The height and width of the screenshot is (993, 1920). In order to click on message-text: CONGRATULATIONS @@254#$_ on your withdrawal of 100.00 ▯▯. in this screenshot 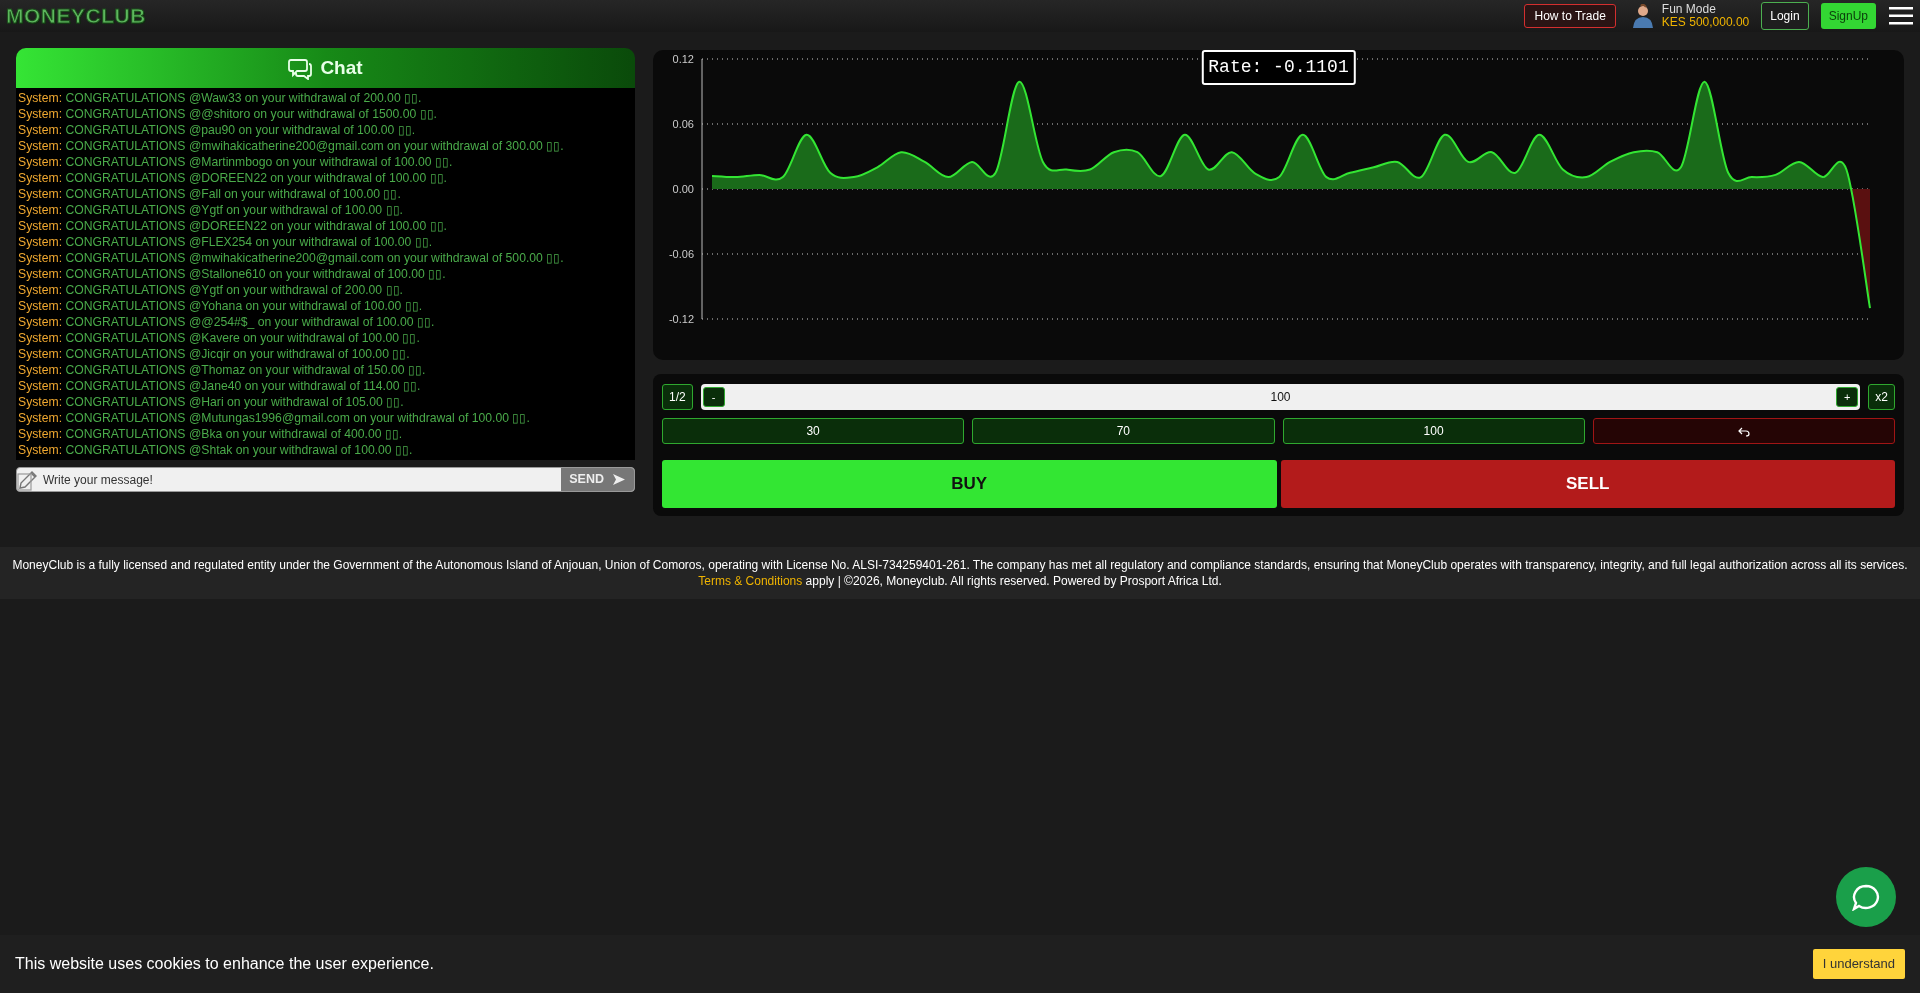, I will do `click(250, 322)`.